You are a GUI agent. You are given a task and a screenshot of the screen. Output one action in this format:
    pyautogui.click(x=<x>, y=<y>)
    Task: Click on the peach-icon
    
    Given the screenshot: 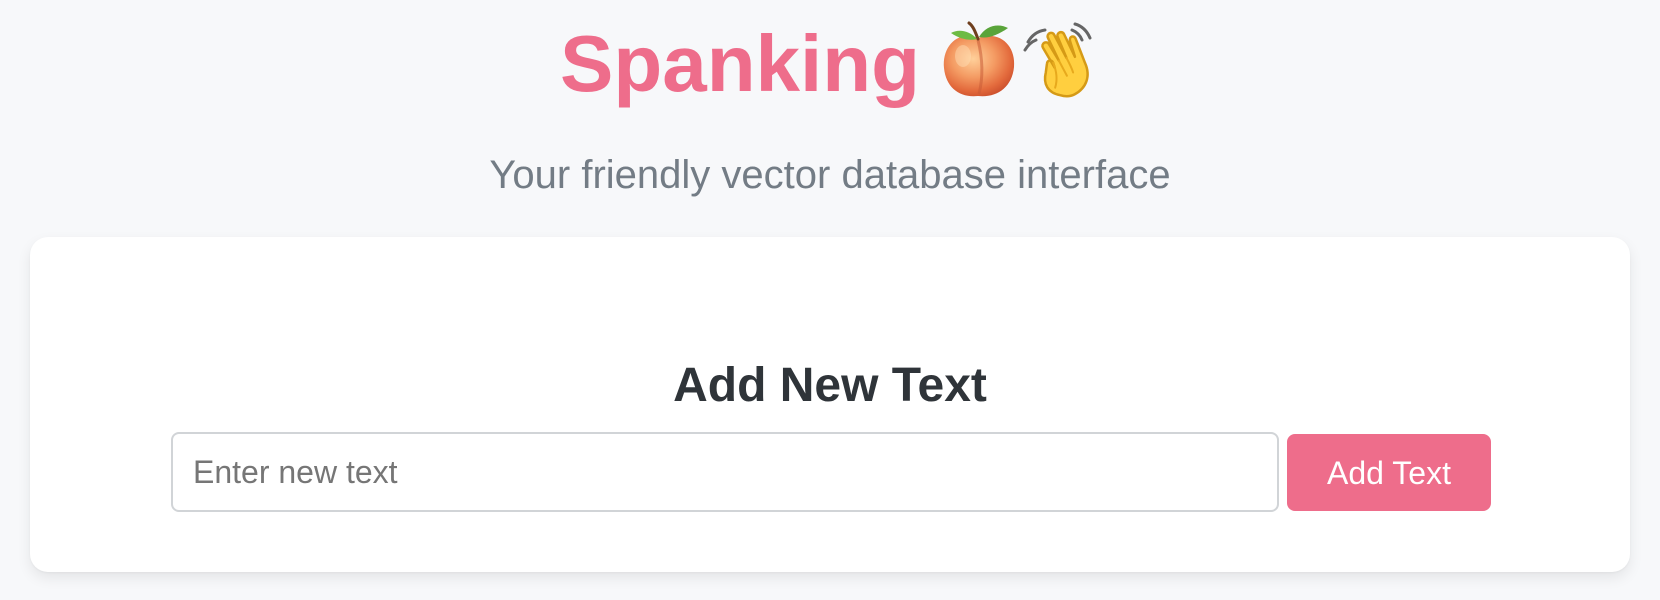 What is the action you would take?
    pyautogui.click(x=979, y=59)
    